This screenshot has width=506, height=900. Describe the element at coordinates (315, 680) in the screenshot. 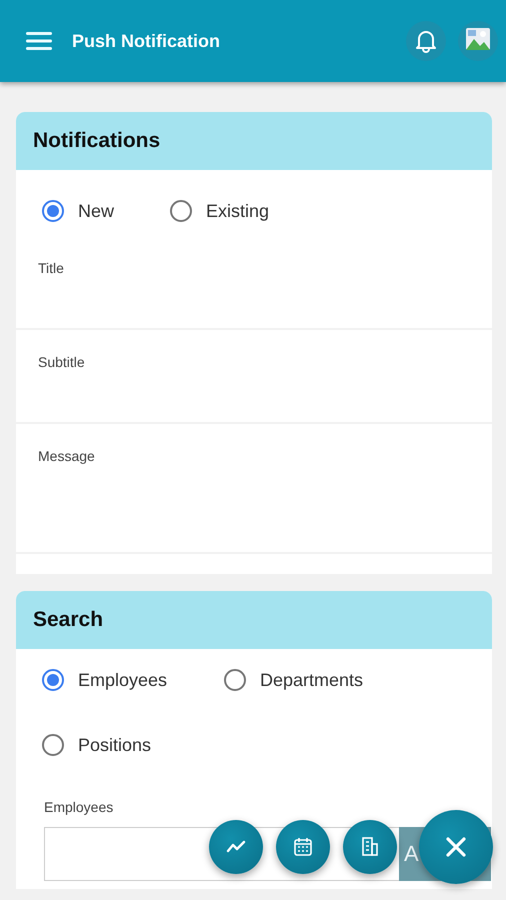

I see `radio-option: Departments` at that location.